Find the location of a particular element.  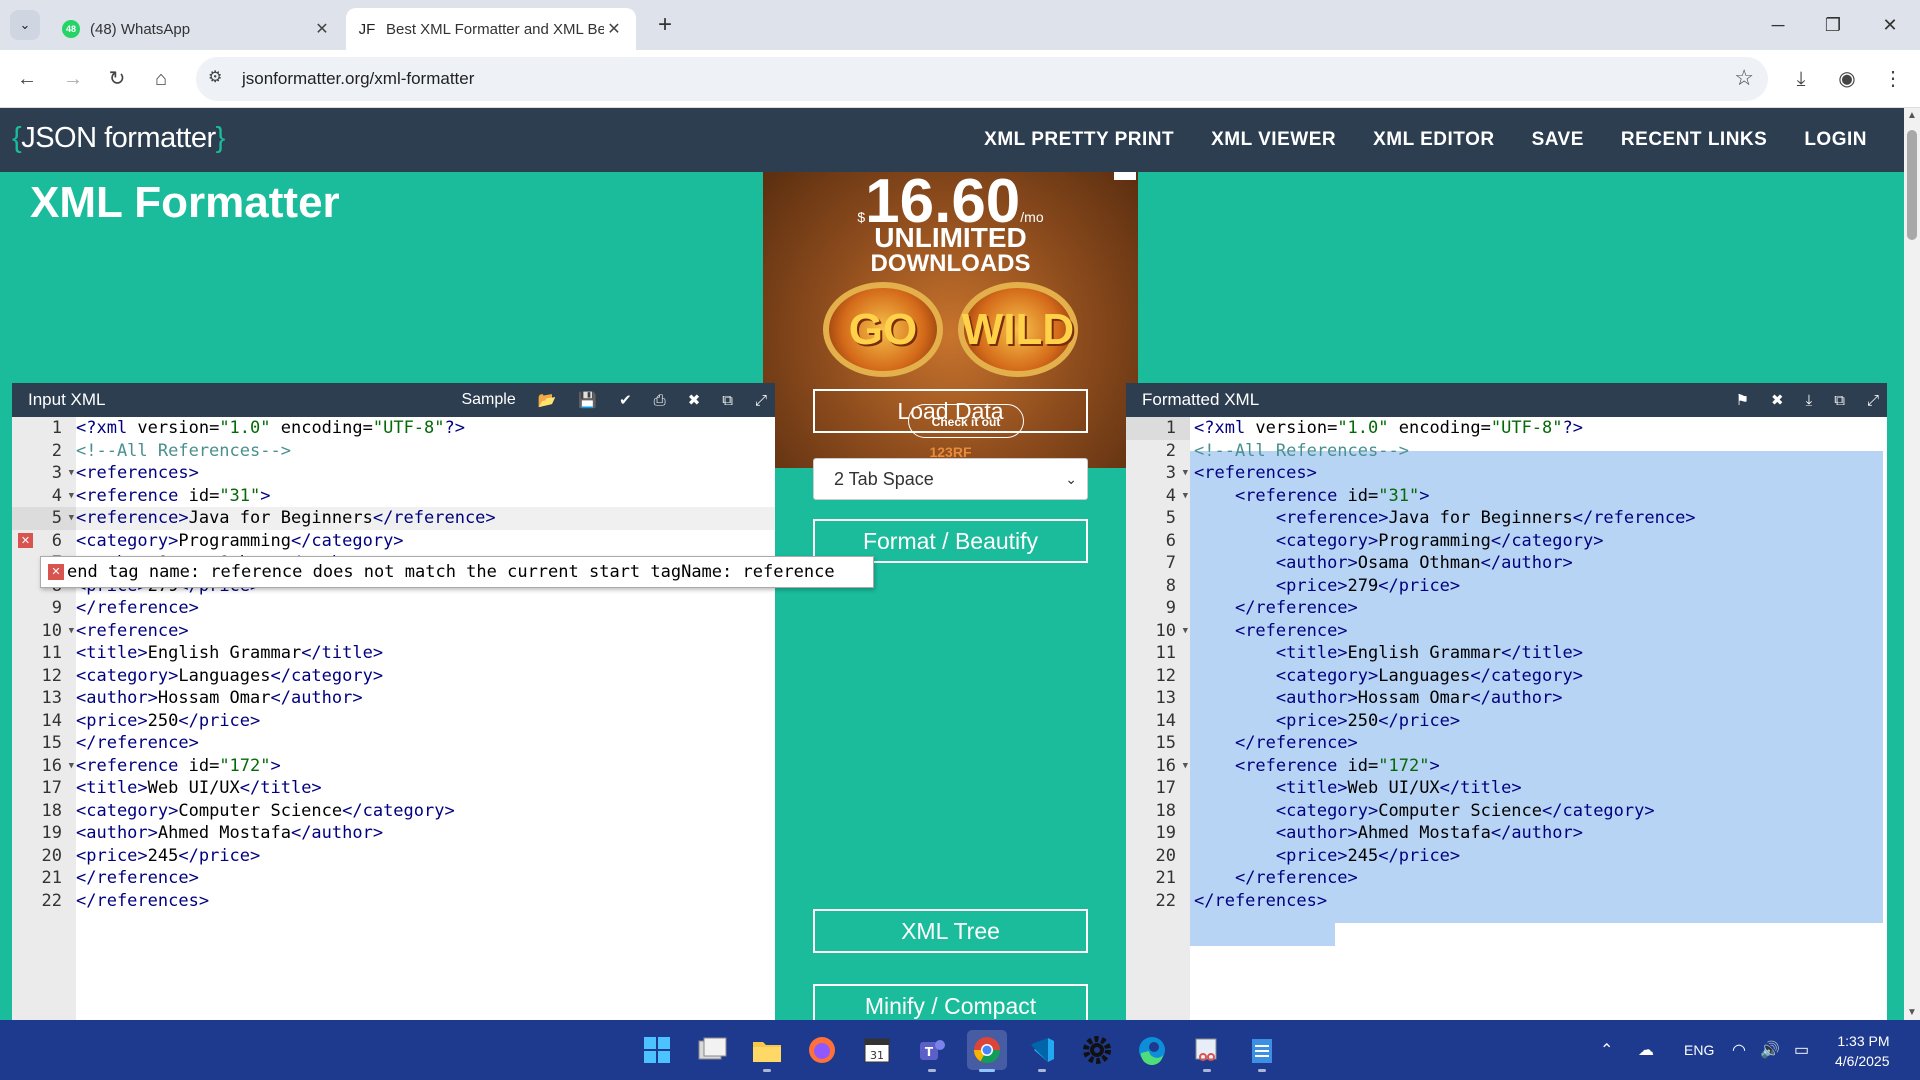

onedrive-icon: ☁ is located at coordinates (1646, 1050).